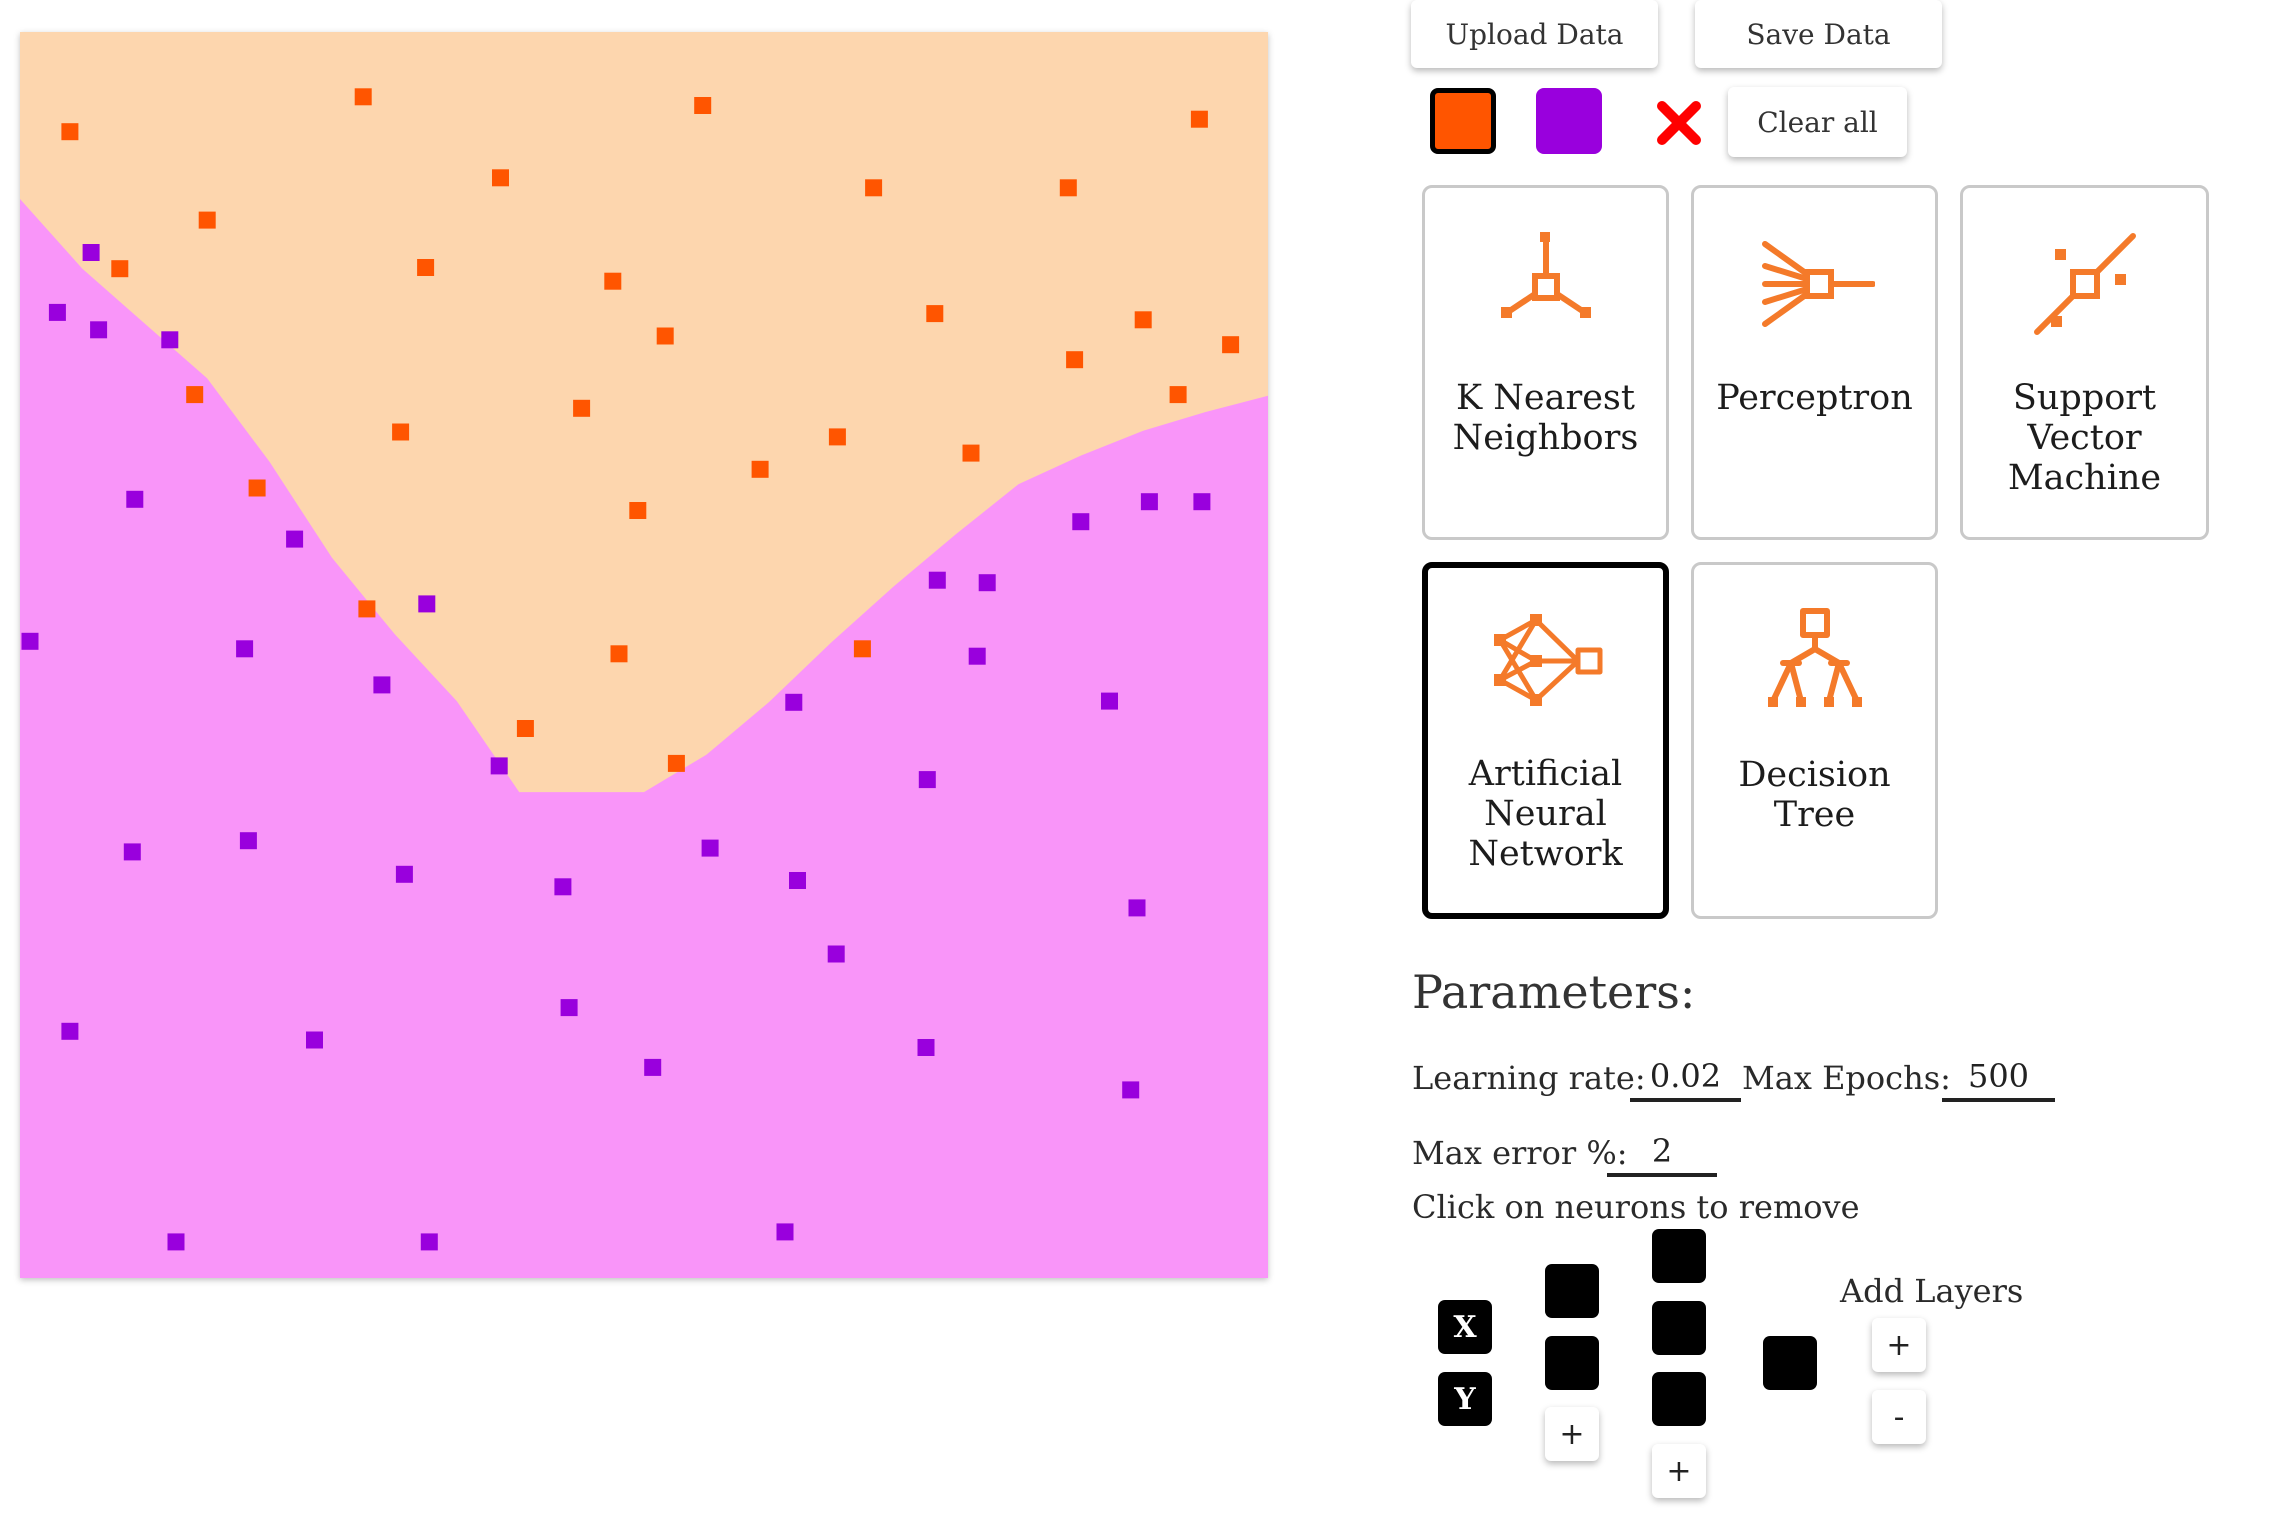  Describe the element at coordinates (1899, 1417) in the screenshot. I see `remove-layer-button: -` at that location.